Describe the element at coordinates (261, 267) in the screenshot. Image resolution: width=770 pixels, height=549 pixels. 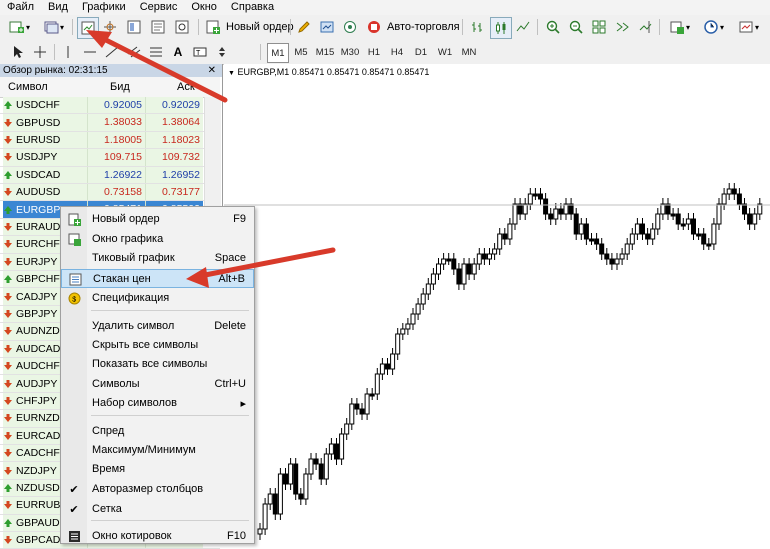
I see `annotation-arrow-menu` at that location.